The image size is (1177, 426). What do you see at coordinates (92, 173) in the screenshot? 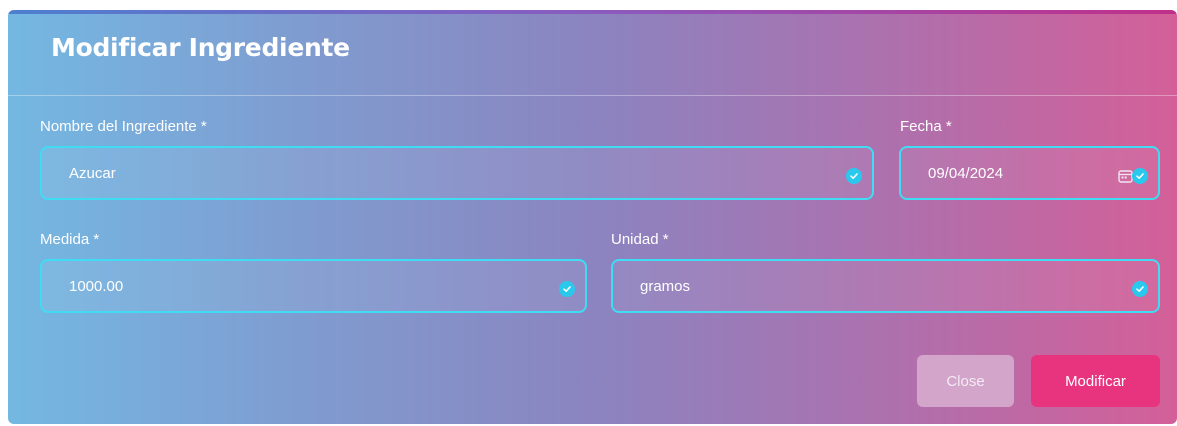
I see `nombre-value: Azucar` at bounding box center [92, 173].